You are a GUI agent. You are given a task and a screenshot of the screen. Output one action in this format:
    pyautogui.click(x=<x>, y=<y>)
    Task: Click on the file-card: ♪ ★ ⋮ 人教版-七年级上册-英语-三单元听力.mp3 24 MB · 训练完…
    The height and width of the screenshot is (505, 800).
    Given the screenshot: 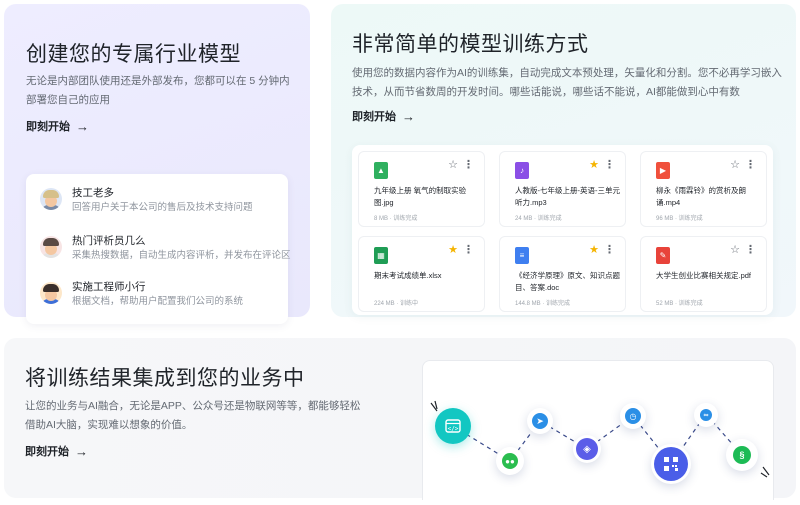 What is the action you would take?
    pyautogui.click(x=562, y=189)
    